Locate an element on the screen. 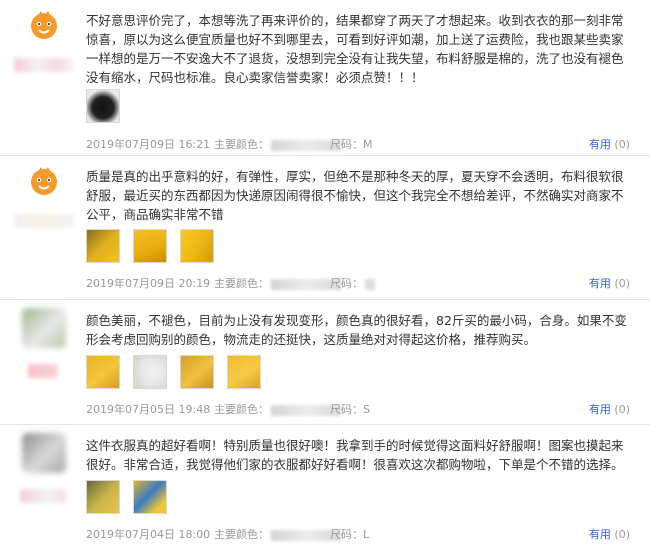 The width and height of the screenshot is (650, 555). review-size-field: 尺码： is located at coordinates (352, 284).